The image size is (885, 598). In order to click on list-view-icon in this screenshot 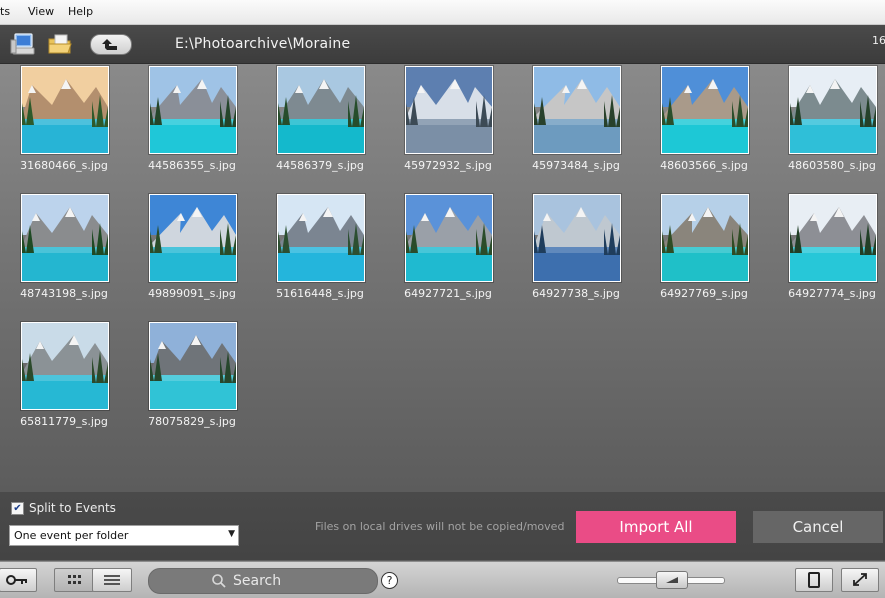, I will do `click(112, 580)`.